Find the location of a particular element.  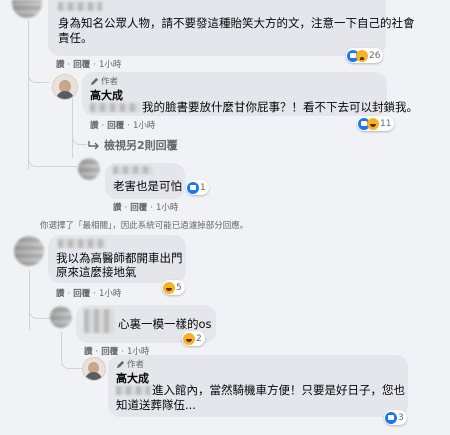

reaction-summary: 11 is located at coordinates (376, 123).